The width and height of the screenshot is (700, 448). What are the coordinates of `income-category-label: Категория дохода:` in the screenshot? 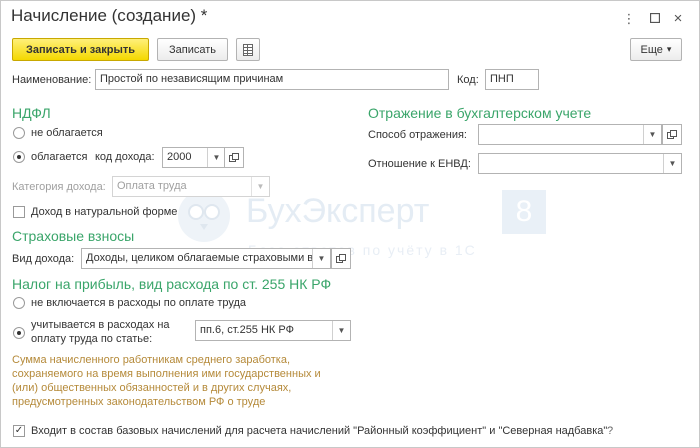 It's located at (59, 187).